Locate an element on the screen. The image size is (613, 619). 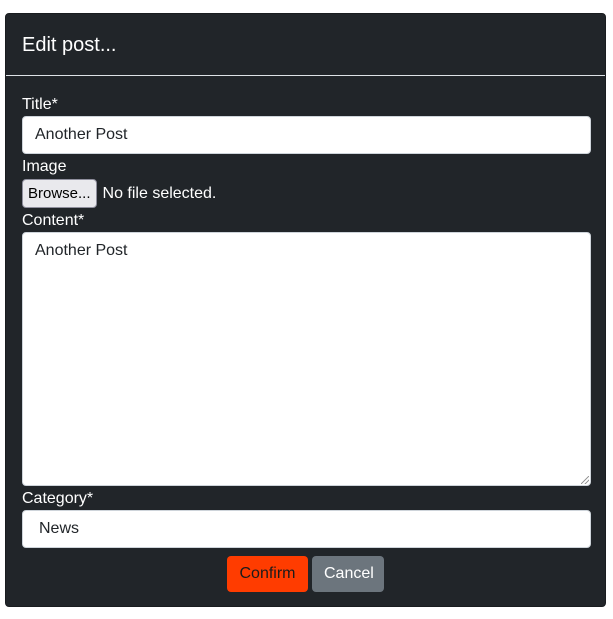
file-status-text: No file selected. is located at coordinates (159, 193).